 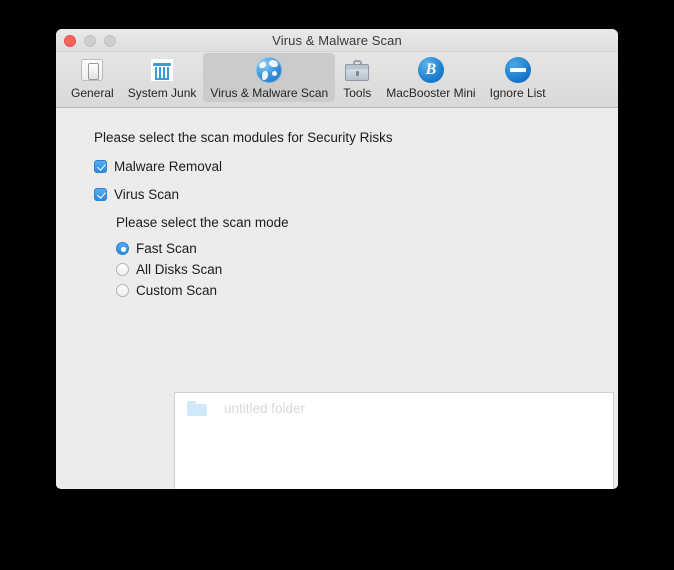 I want to click on toolbar-item-virus-malware-scan: Virus & Malware Scan, so click(x=269, y=77).